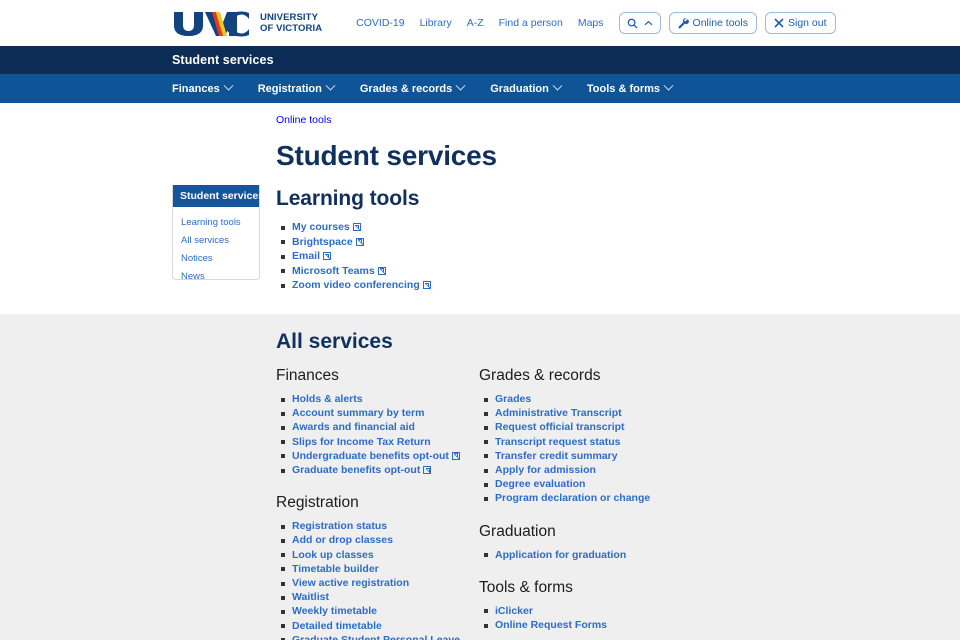  I want to click on list-item: Slips for Income Tax Return, so click(380, 442).